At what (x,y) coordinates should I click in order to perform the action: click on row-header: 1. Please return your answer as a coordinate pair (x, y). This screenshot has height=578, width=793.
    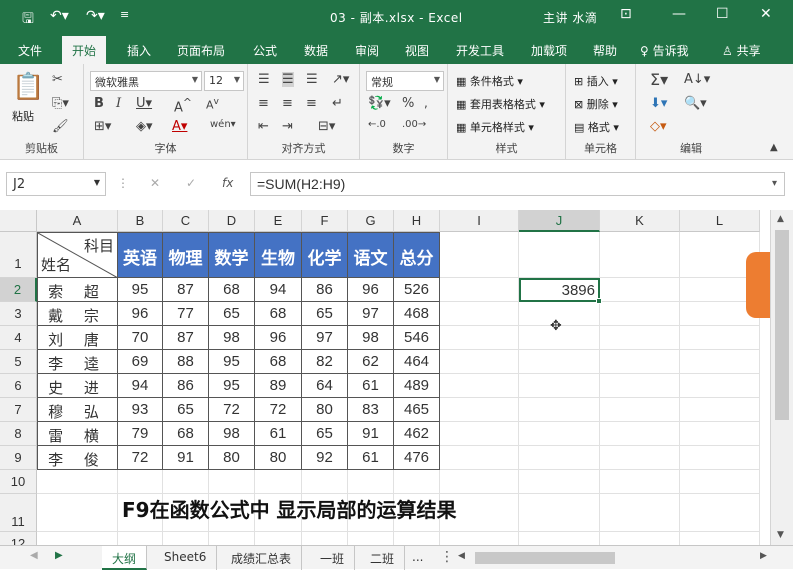
    Looking at the image, I should click on (18, 255).